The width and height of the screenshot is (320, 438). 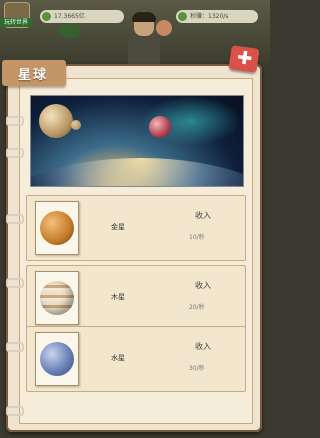 I want to click on coin-icon, so click(x=182, y=16).